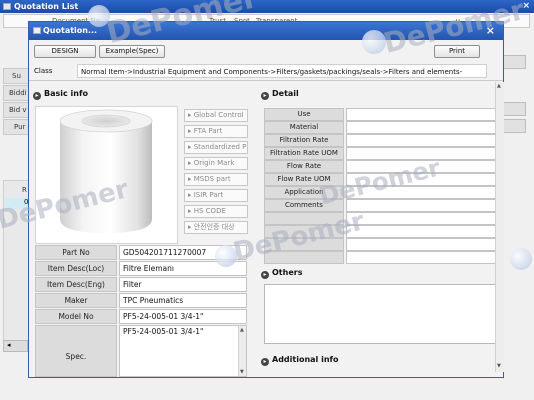 The width and height of the screenshot is (534, 400). I want to click on window-app-icon, so click(7, 6).